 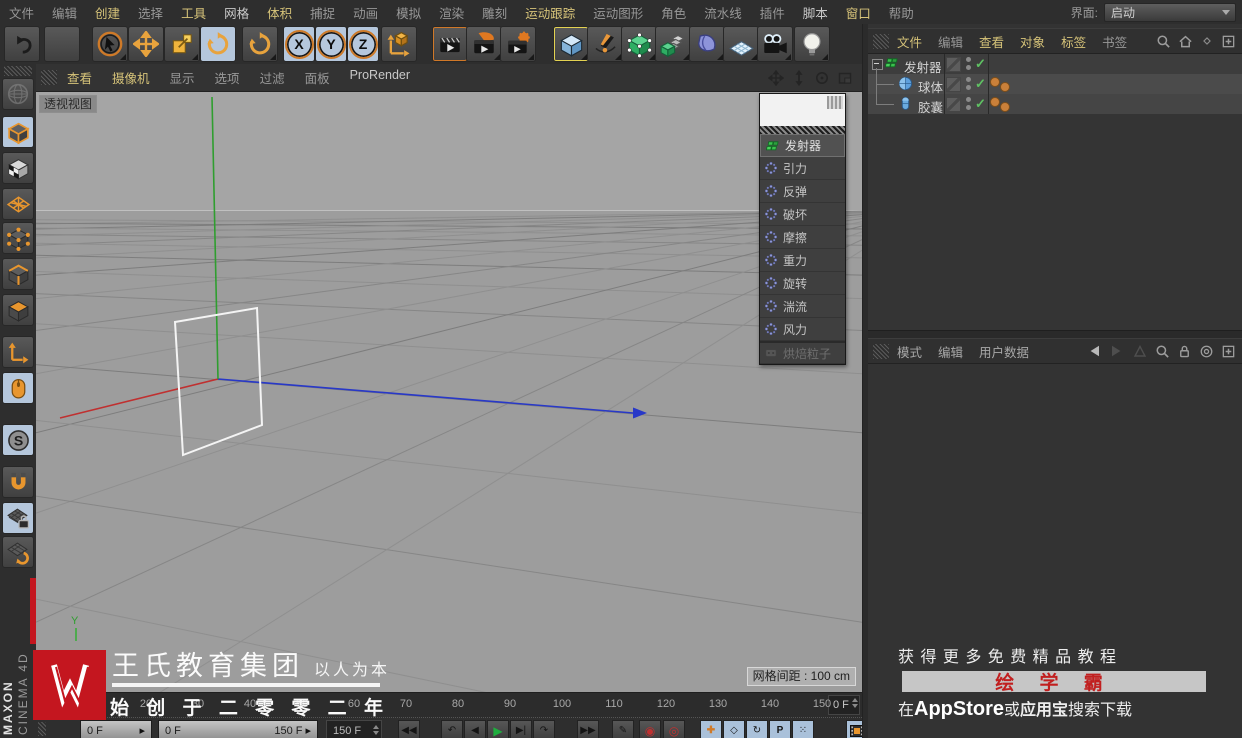 What do you see at coordinates (365, 12) in the screenshot?
I see `menu-item-动画: 动画` at bounding box center [365, 12].